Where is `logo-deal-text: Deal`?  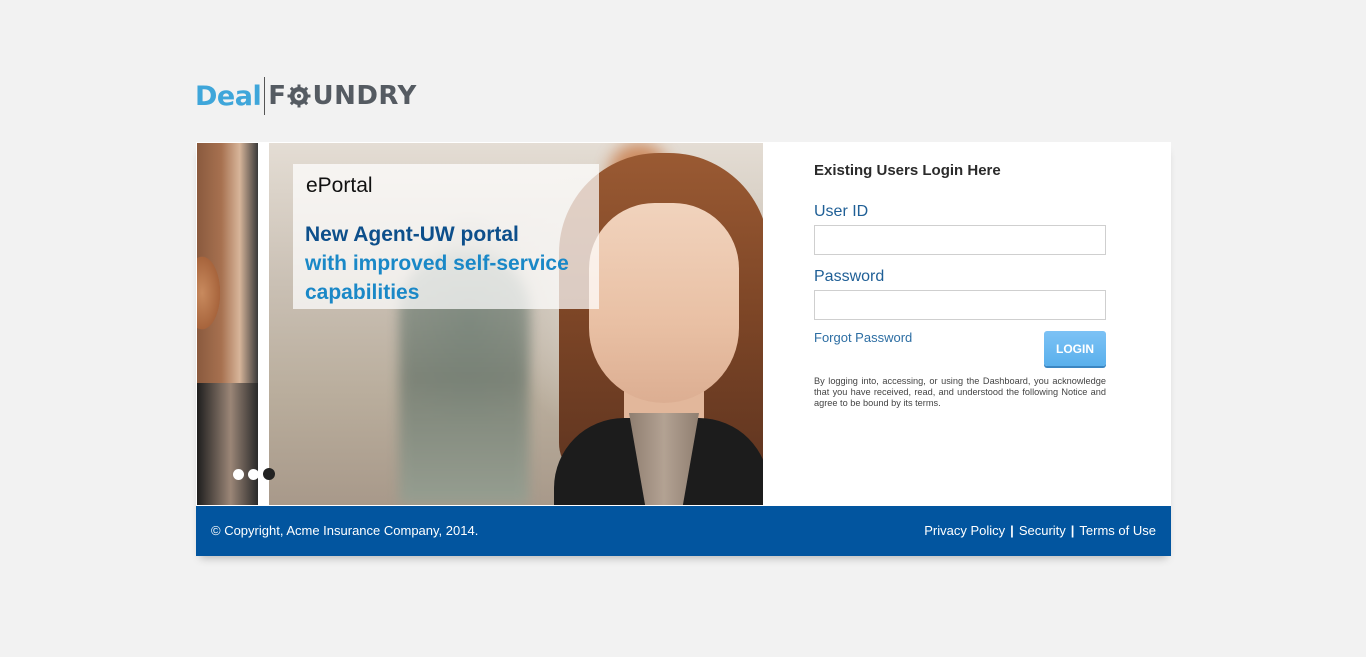
logo-deal-text: Deal is located at coordinates (228, 96).